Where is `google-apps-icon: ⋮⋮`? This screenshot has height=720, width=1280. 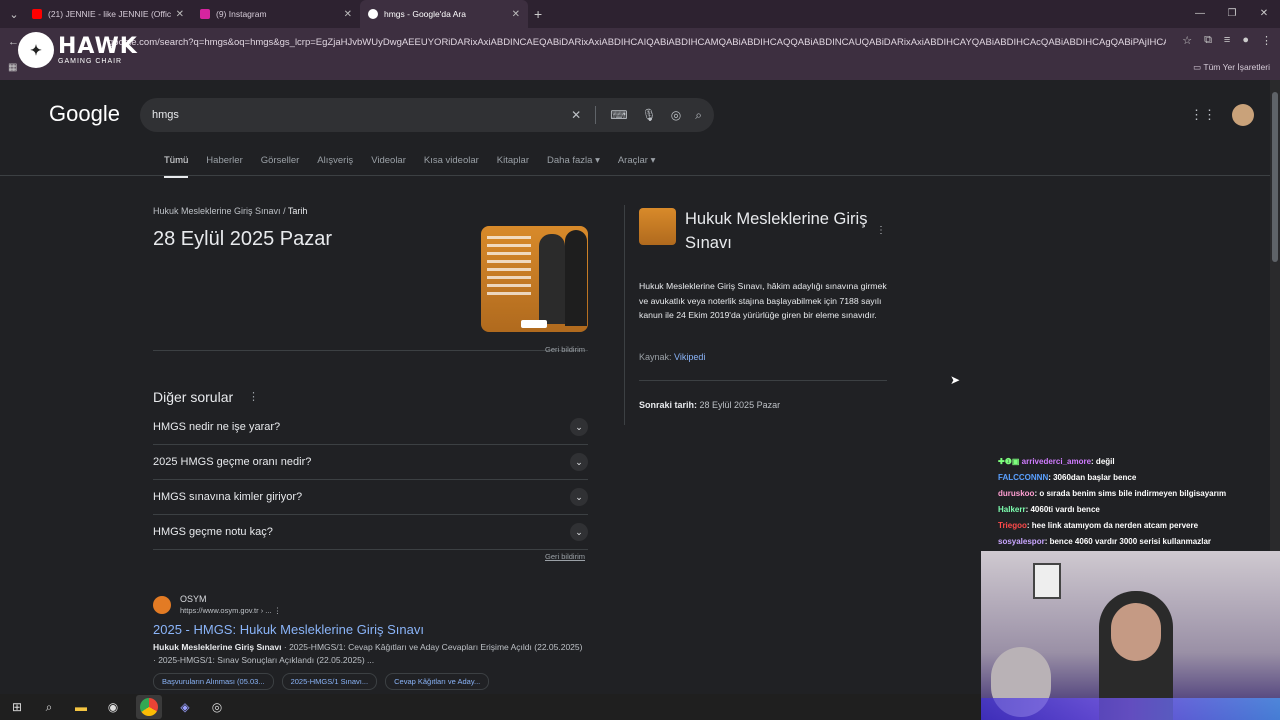 google-apps-icon: ⋮⋮ is located at coordinates (1203, 115).